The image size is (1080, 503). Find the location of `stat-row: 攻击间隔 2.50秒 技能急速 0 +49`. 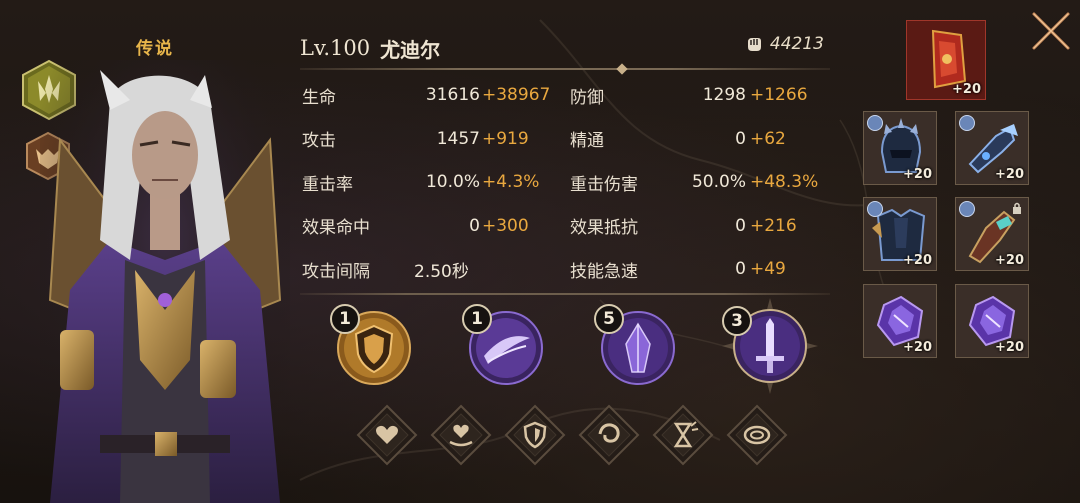

stat-row: 攻击间隔 2.50秒 技能急速 0 +49 is located at coordinates (565, 274).